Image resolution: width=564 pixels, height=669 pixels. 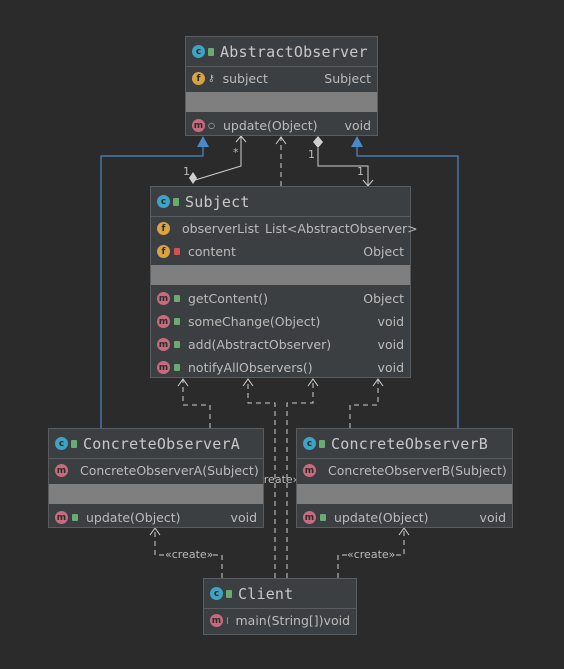 I want to click on class-header: c ConcreteObserverA, so click(x=156, y=444).